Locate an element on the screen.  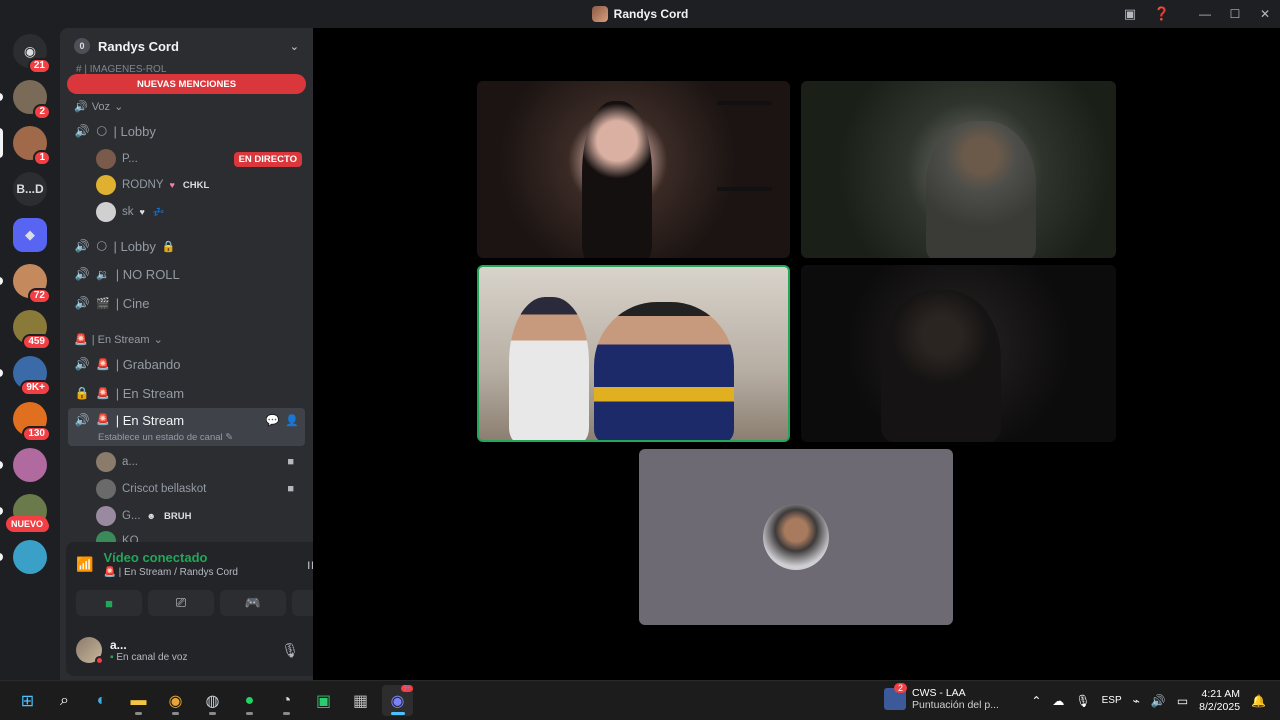
voice-user: sk ♥ 💤 is located at coordinates (199, 212).